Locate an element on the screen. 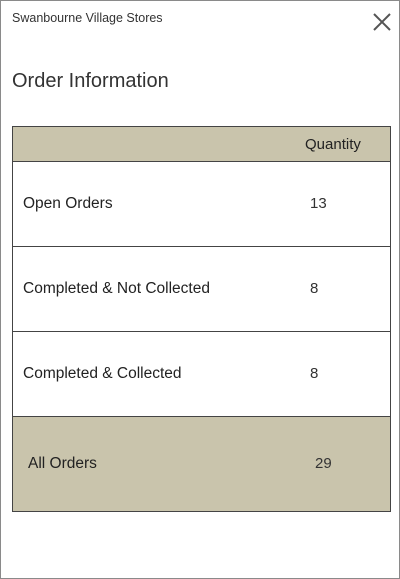 This screenshot has width=400, height=579. table-row-completed-collected: Completed & Collected 8 is located at coordinates (201, 374).